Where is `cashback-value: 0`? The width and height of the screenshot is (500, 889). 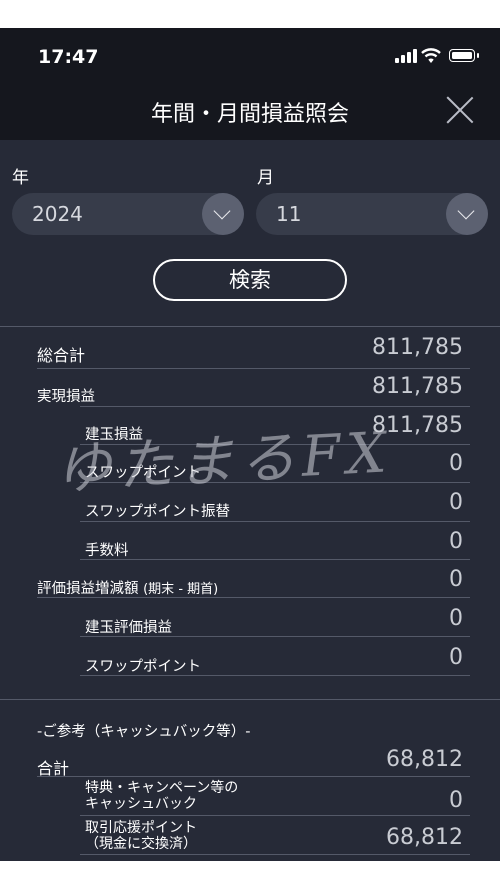
cashback-value: 0 is located at coordinates (456, 800).